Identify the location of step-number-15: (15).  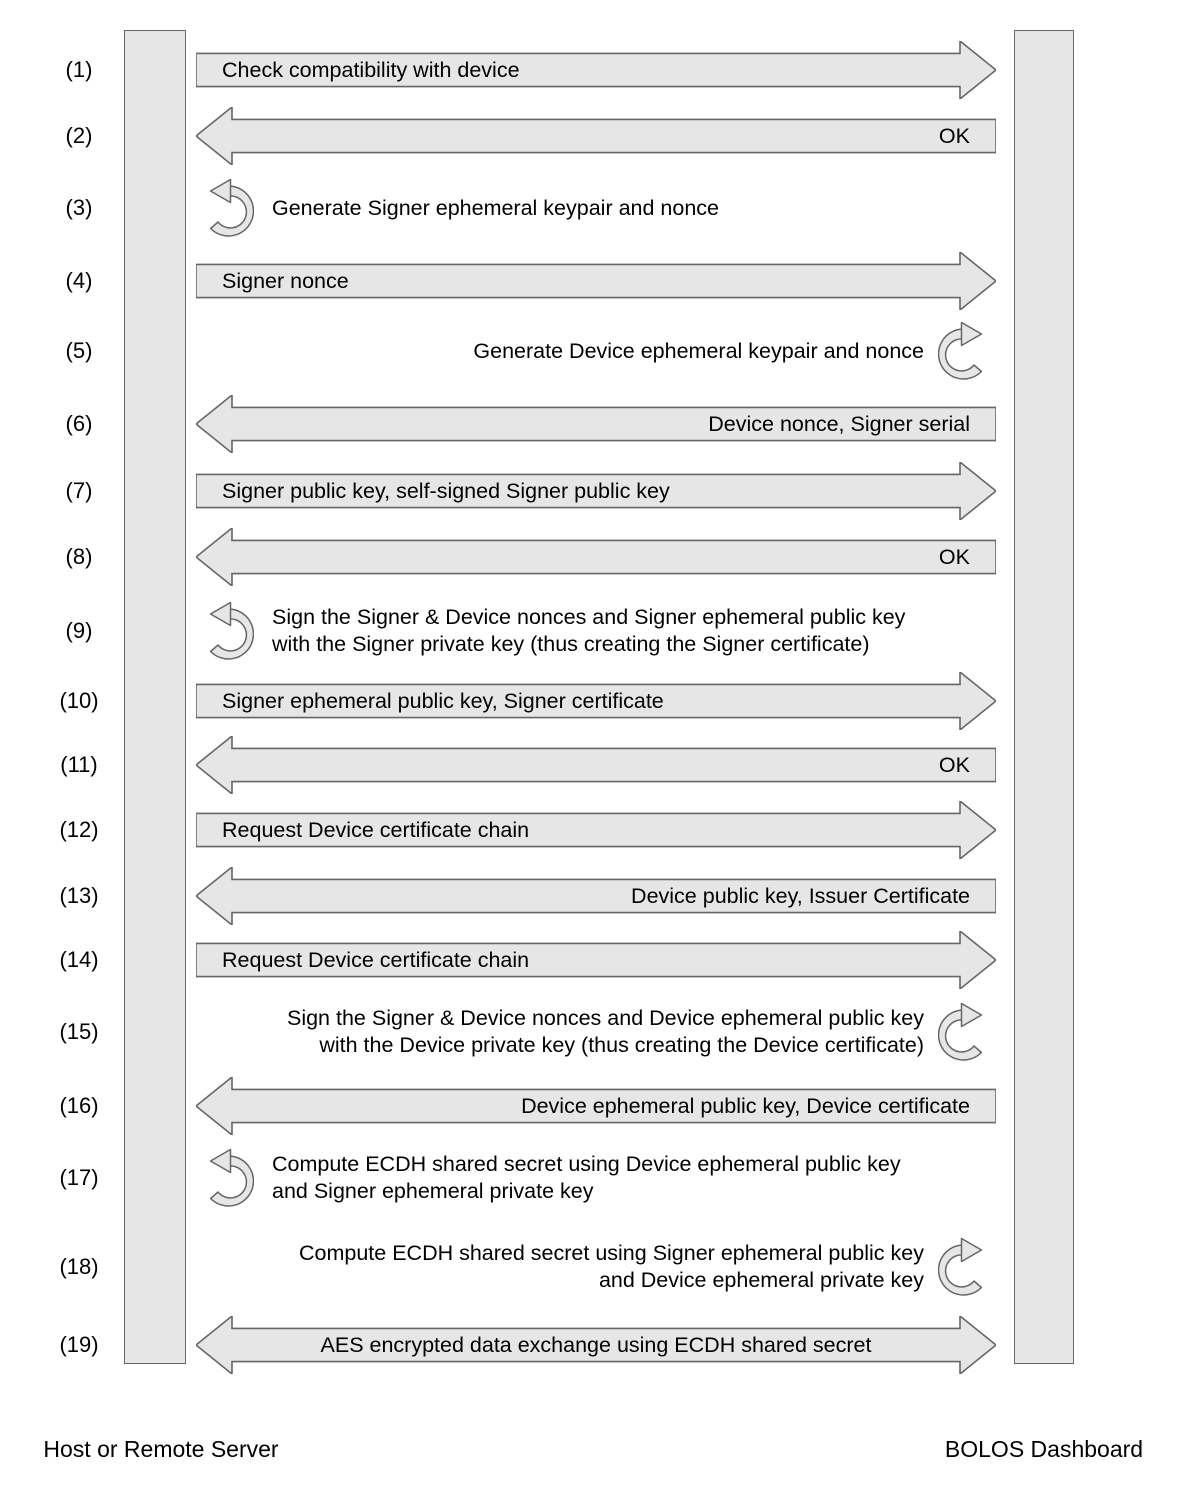
(79, 1031).